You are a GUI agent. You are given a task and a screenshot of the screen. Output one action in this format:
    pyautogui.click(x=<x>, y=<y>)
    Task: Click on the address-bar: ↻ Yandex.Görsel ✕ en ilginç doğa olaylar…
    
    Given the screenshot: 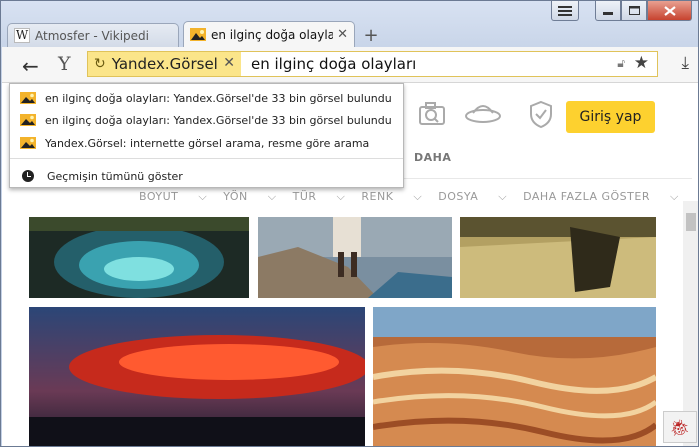 What is the action you would take?
    pyautogui.click(x=372, y=64)
    